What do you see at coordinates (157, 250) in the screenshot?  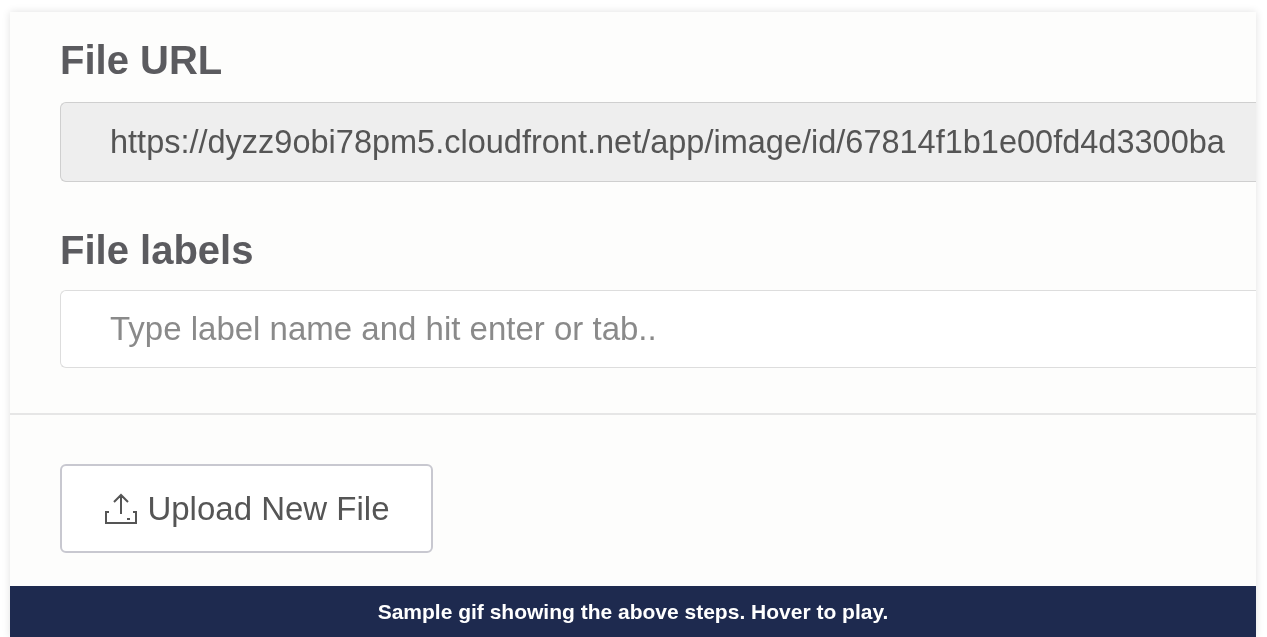 I see `section-heading: File labels` at bounding box center [157, 250].